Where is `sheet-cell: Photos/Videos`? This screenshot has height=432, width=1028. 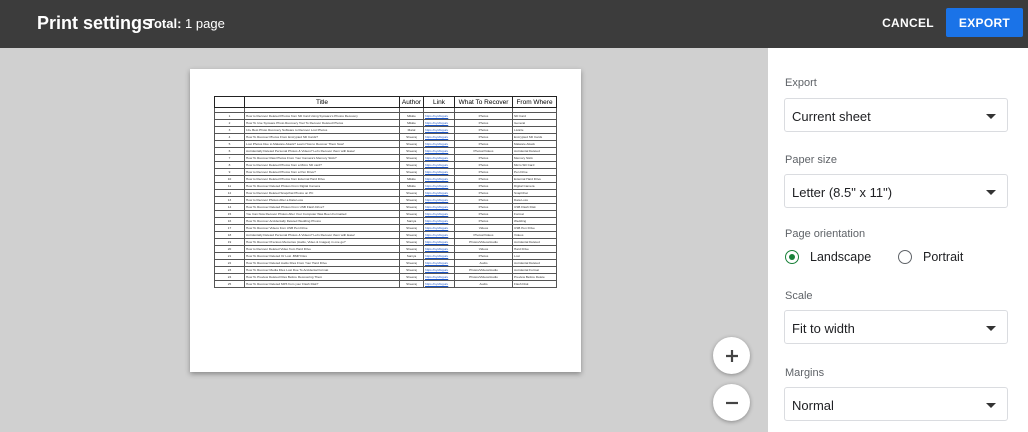
sheet-cell: Photos/Videos is located at coordinates (483, 235).